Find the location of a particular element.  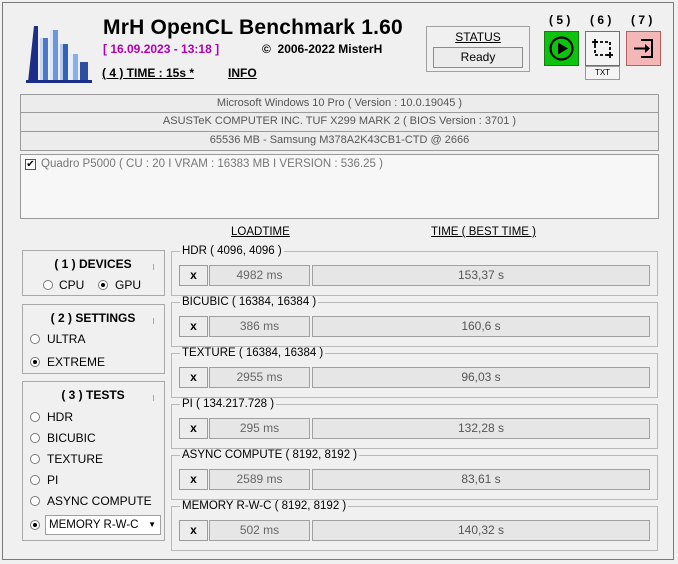

loadtime-value: 502 ms is located at coordinates (259, 530).